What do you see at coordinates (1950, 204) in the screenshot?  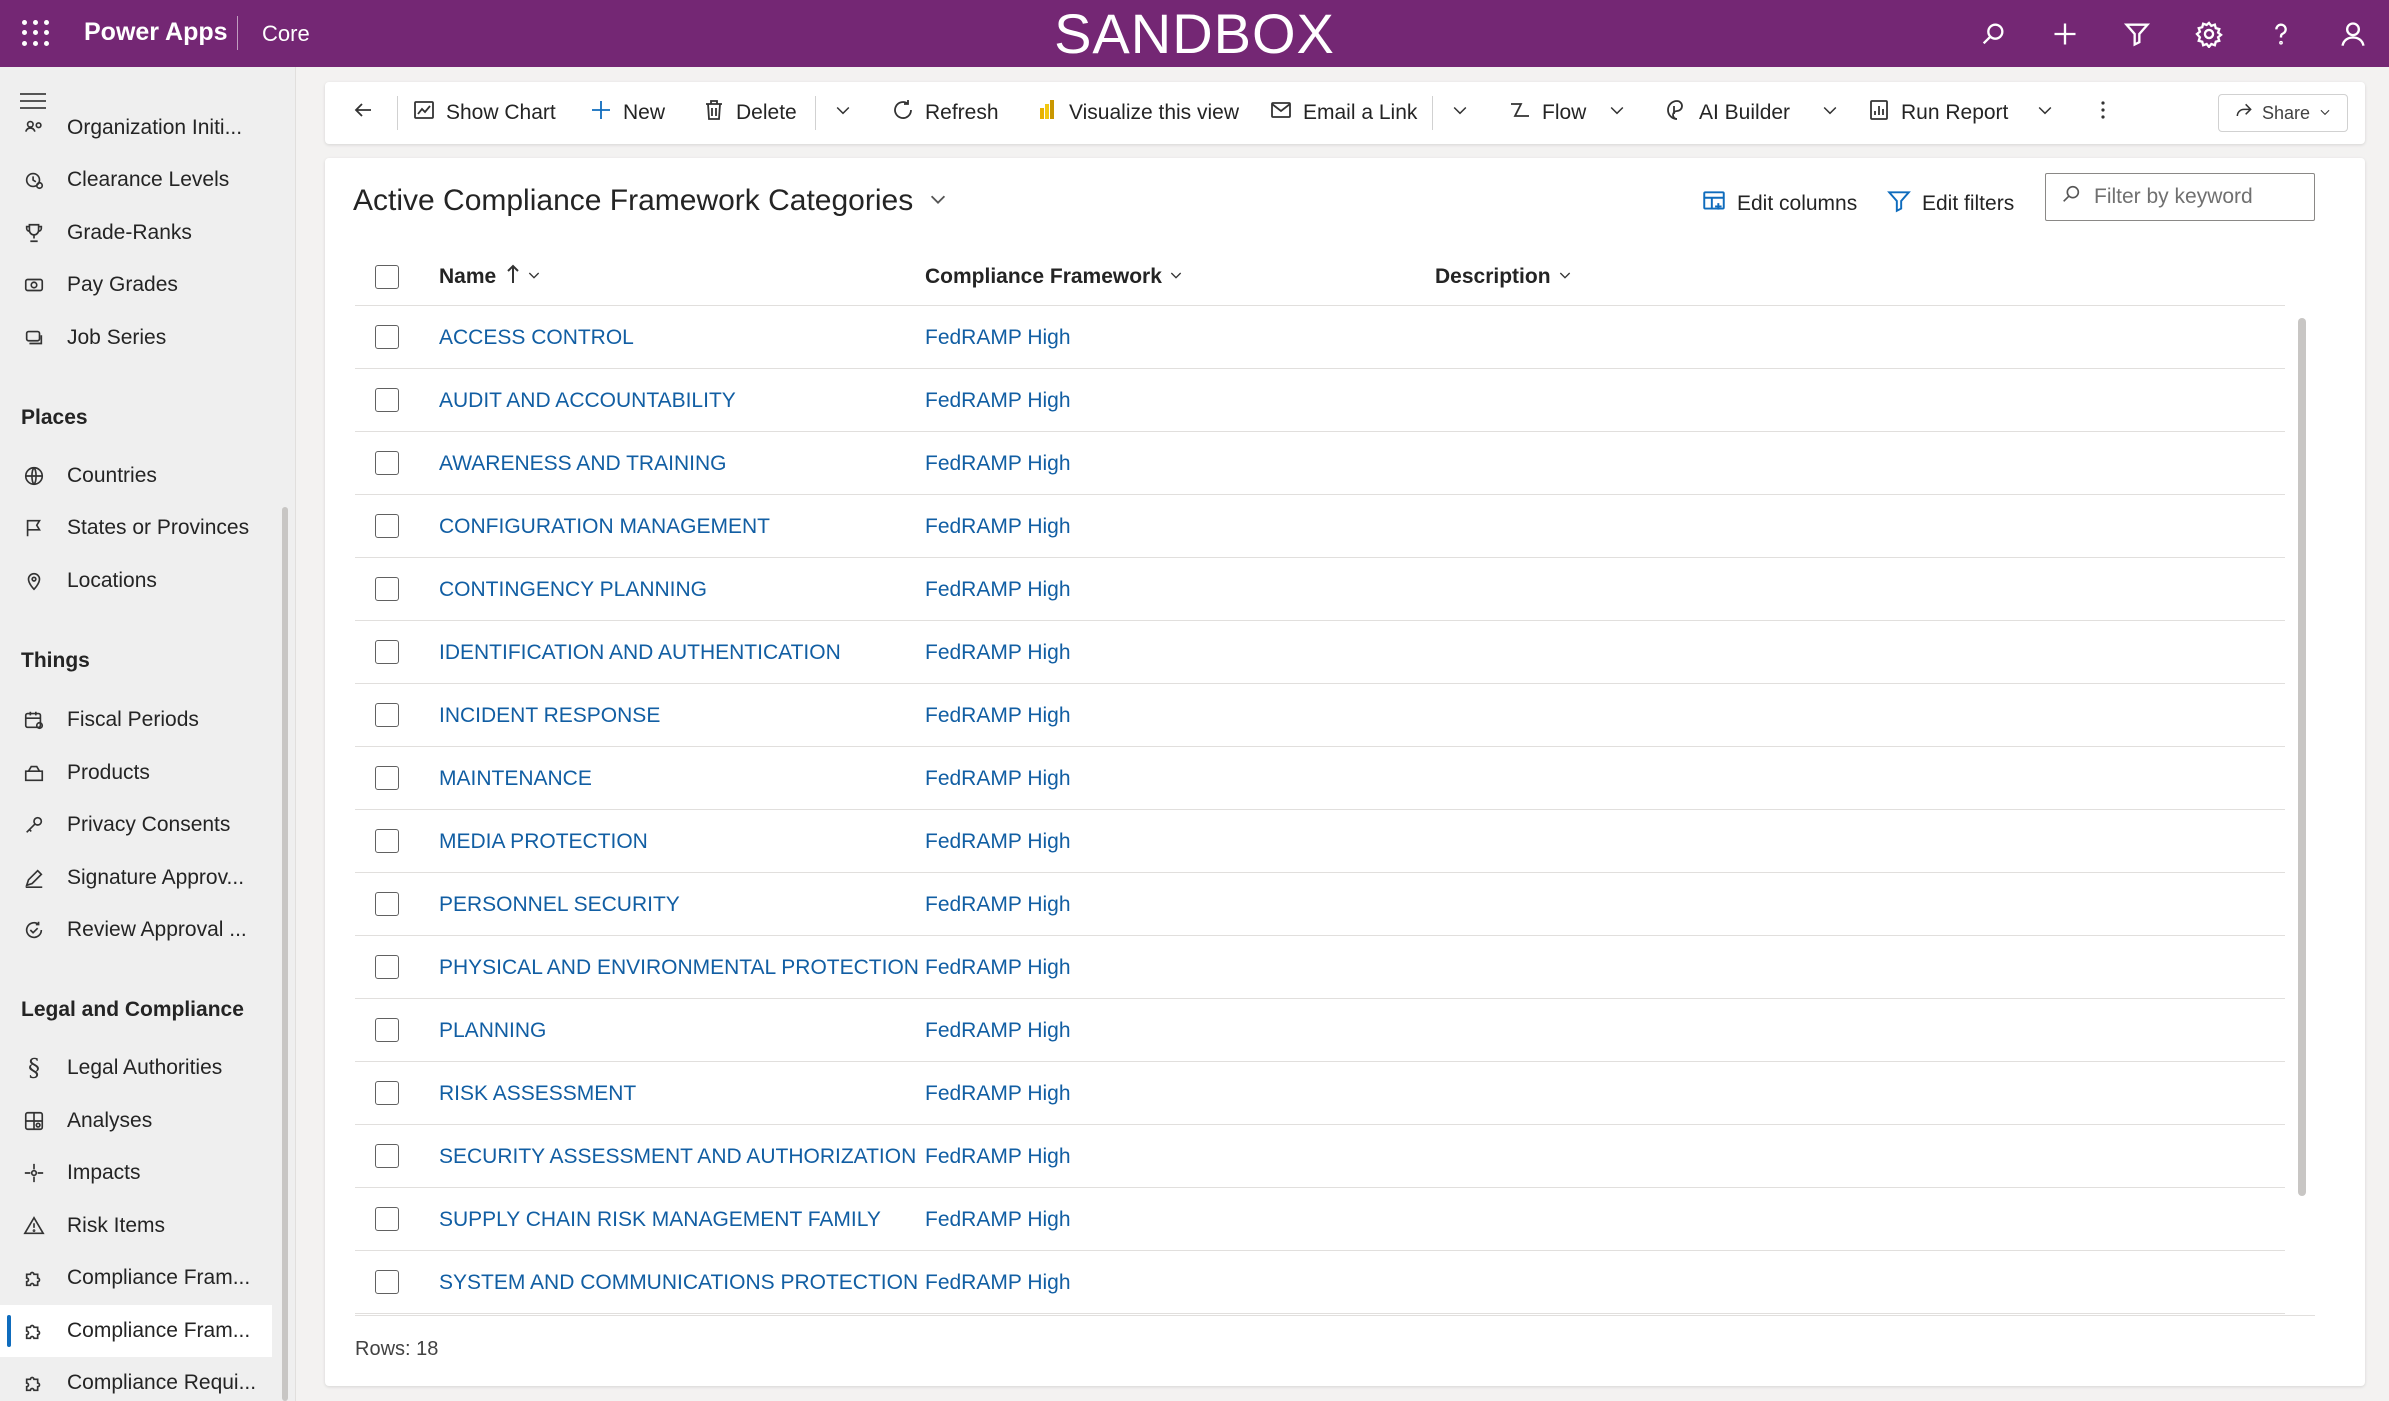 I see `edit-filters-button: Edit filters` at bounding box center [1950, 204].